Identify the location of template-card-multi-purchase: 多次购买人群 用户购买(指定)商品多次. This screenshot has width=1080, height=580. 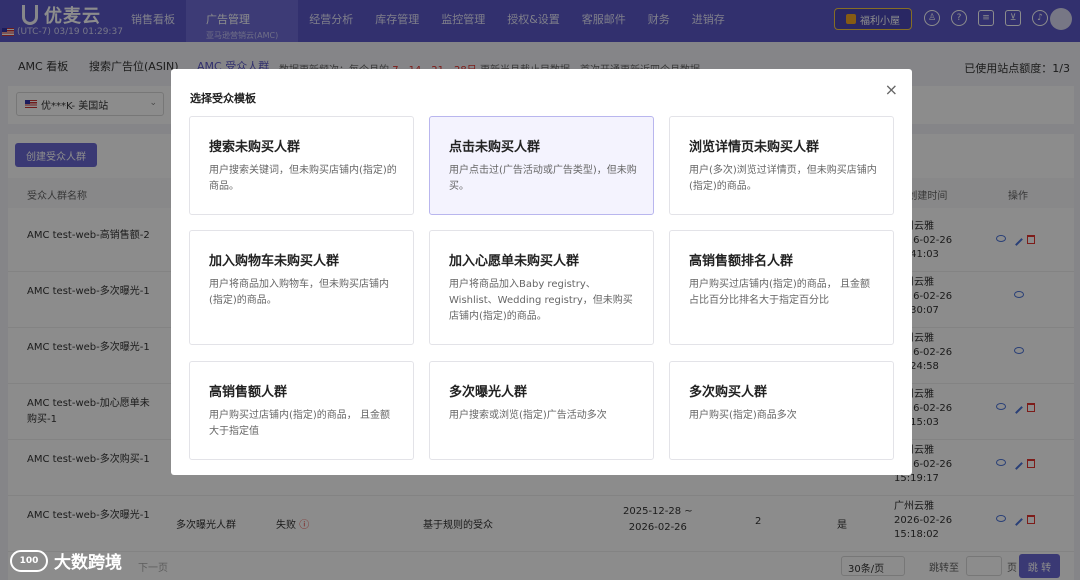
(781, 410).